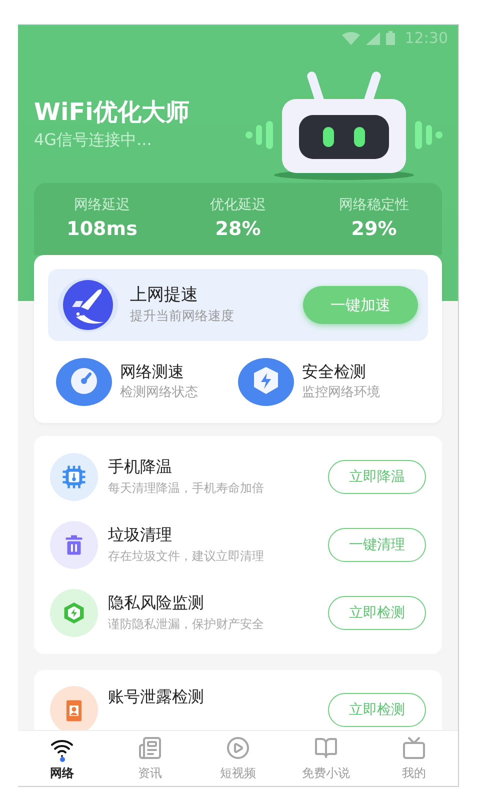 This screenshot has height=800, width=480. Describe the element at coordinates (186, 556) in the screenshot. I see `task-subtitle: 存在垃圾文件，建议立即清理` at that location.